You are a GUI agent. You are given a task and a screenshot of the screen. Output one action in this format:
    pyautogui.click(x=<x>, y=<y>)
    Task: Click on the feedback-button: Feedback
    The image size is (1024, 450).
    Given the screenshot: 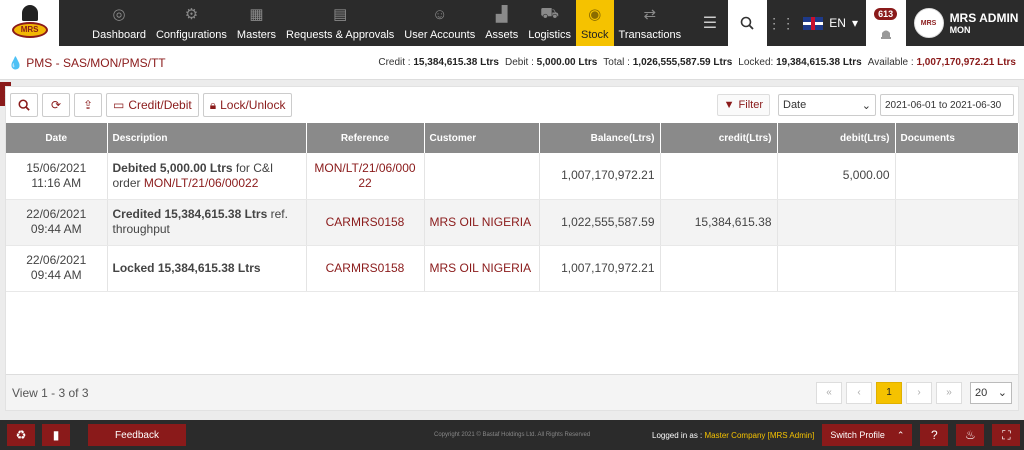 What is the action you would take?
    pyautogui.click(x=137, y=435)
    